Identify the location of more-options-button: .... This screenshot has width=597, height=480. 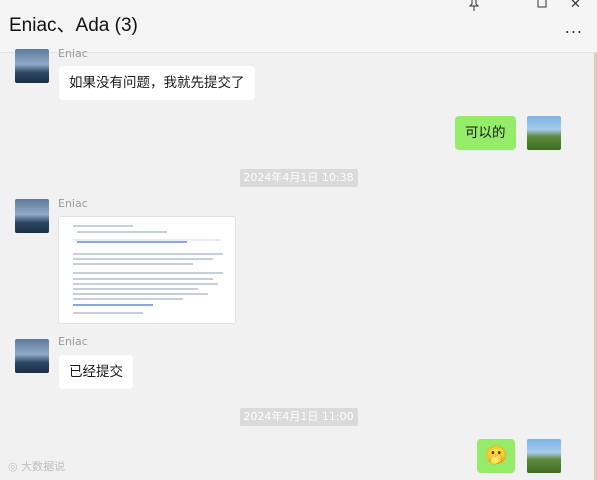
(574, 27).